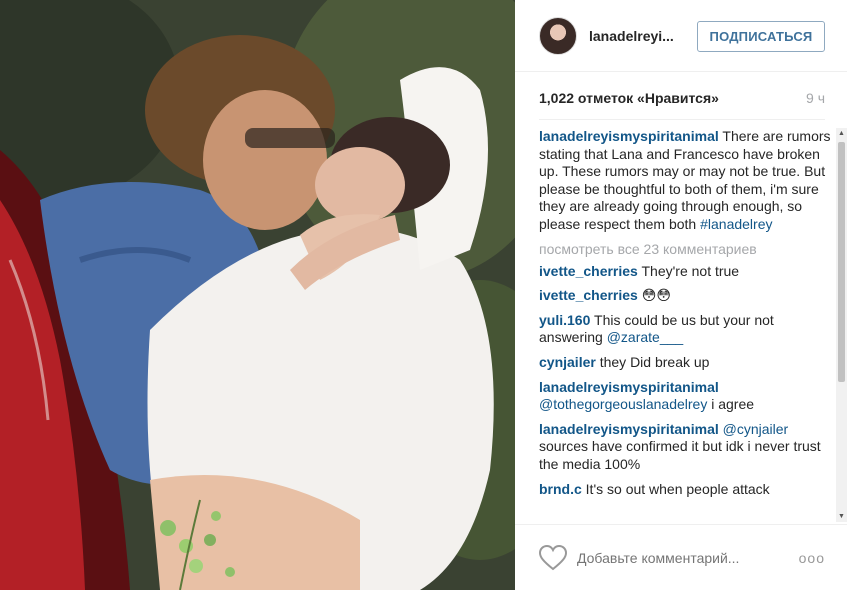 Image resolution: width=847 pixels, height=590 pixels. Describe the element at coordinates (629, 104) in the screenshot. I see `likes-count: 1,022 отметок «Нравится»` at that location.